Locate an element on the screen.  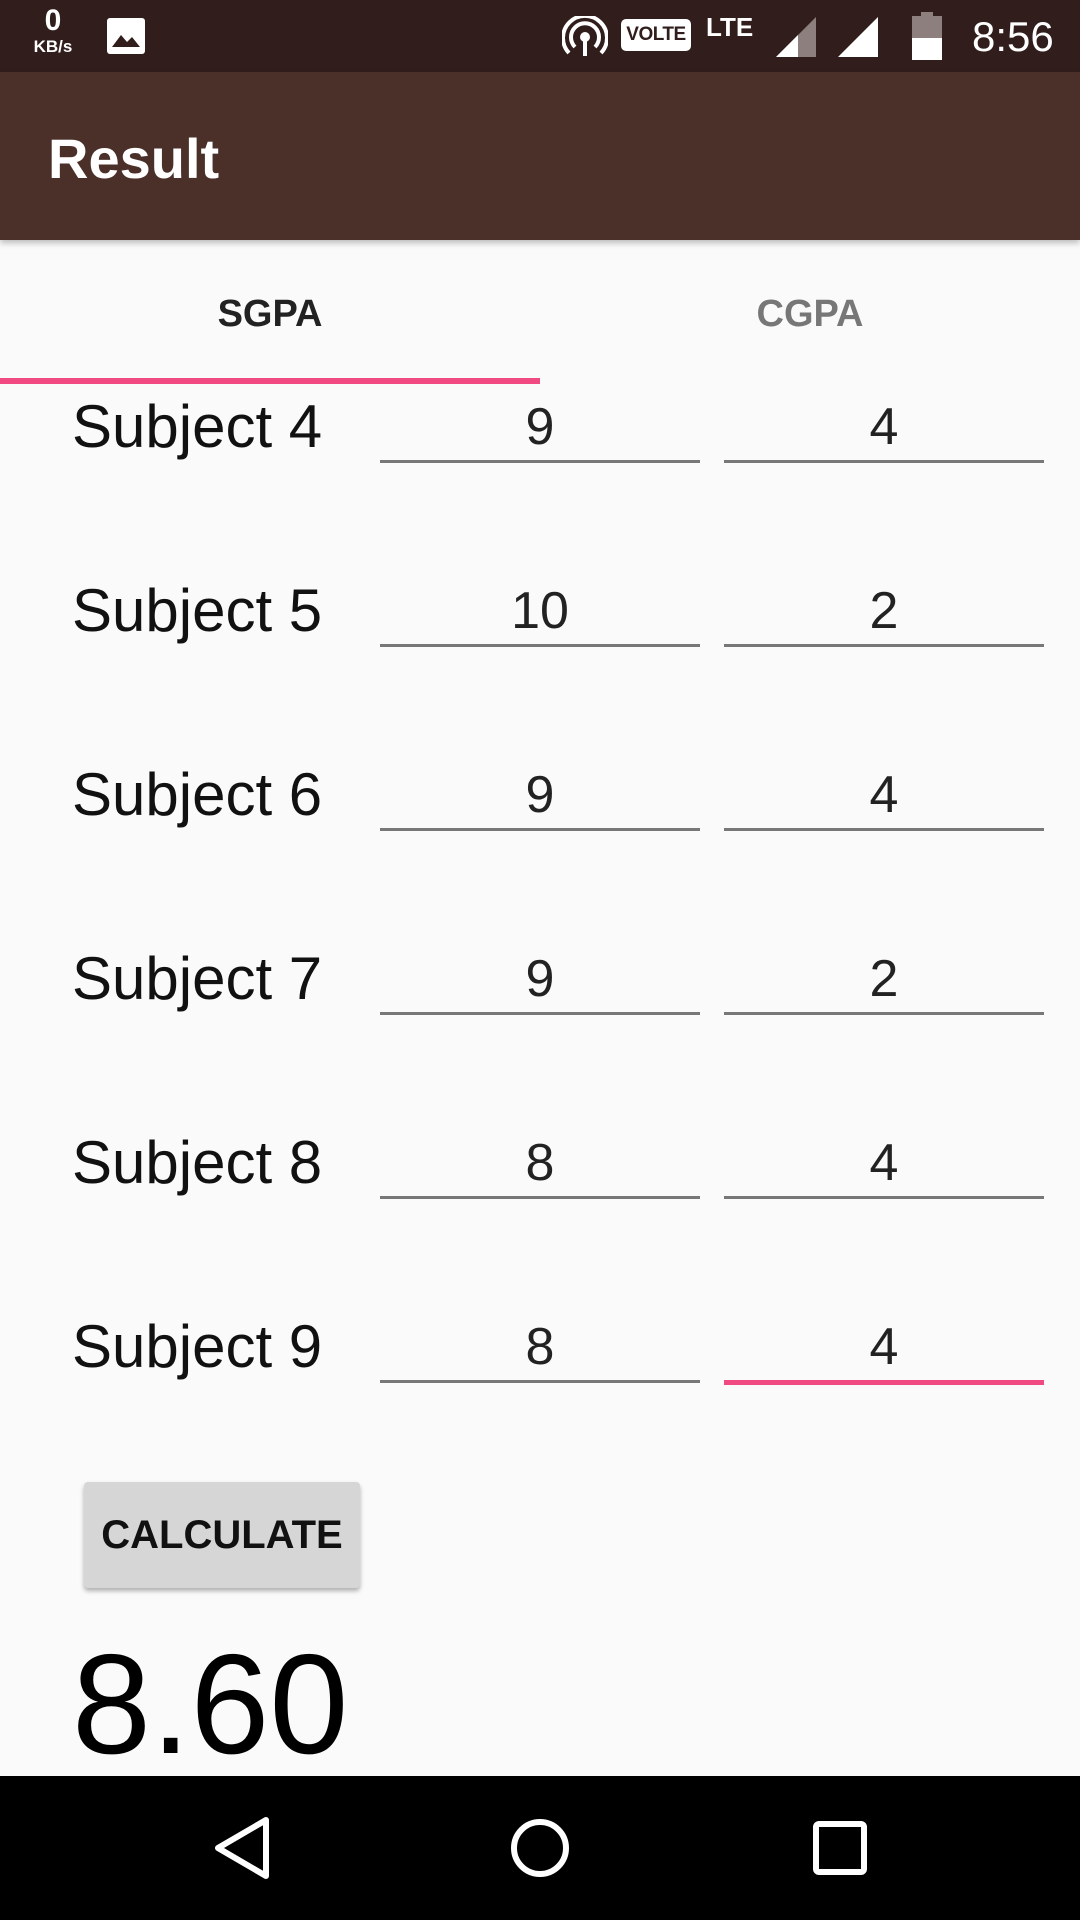
tab-indicator is located at coordinates (270, 381).